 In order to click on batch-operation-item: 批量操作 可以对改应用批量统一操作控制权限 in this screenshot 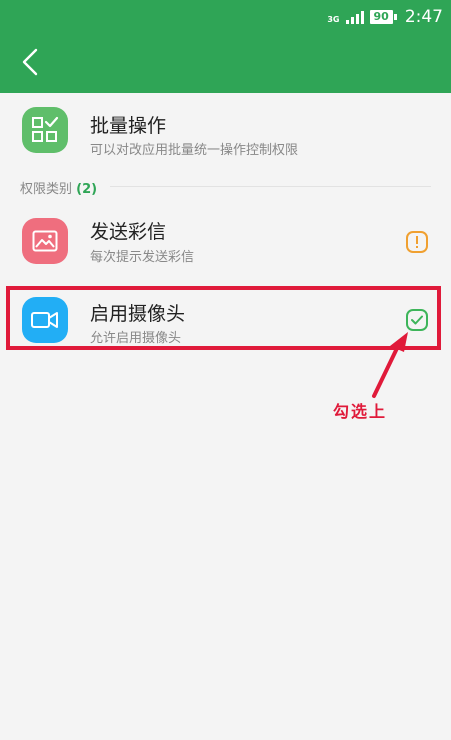, I will do `click(225, 132)`.